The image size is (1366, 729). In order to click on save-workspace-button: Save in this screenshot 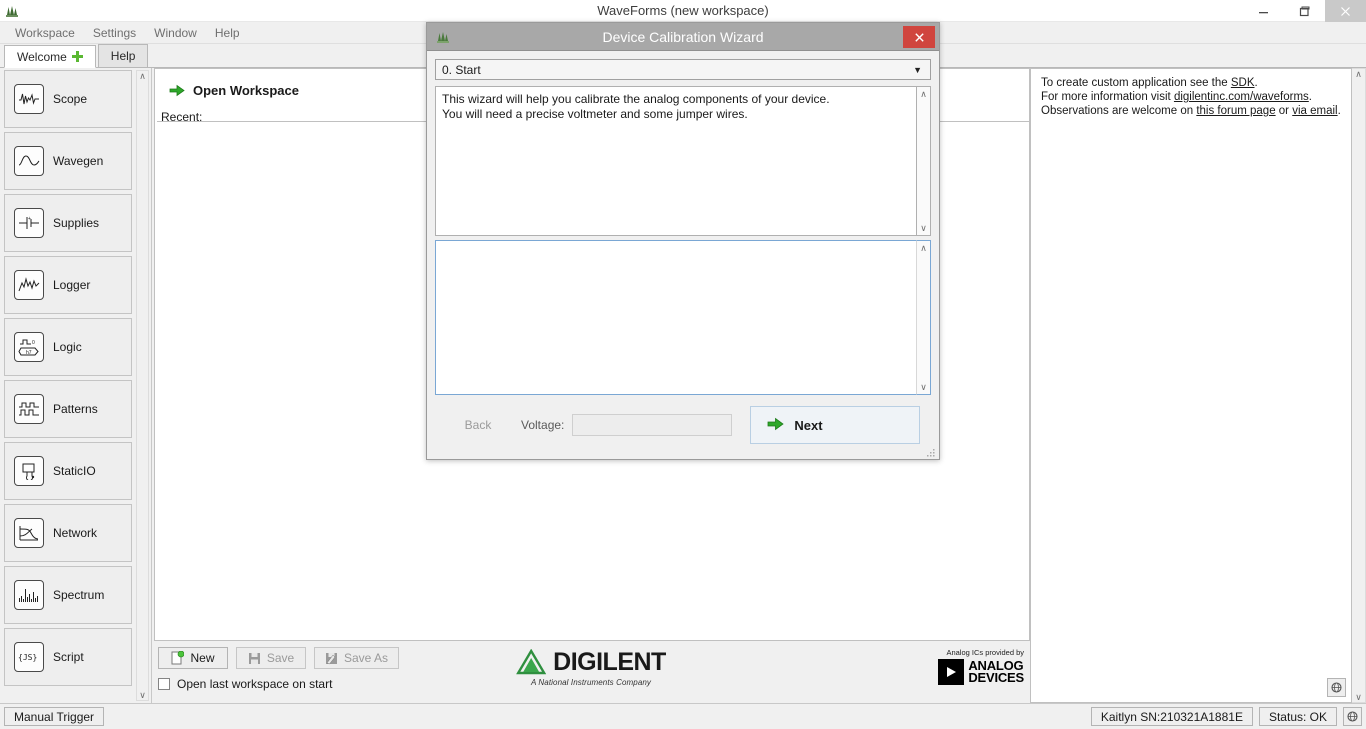, I will do `click(271, 658)`.